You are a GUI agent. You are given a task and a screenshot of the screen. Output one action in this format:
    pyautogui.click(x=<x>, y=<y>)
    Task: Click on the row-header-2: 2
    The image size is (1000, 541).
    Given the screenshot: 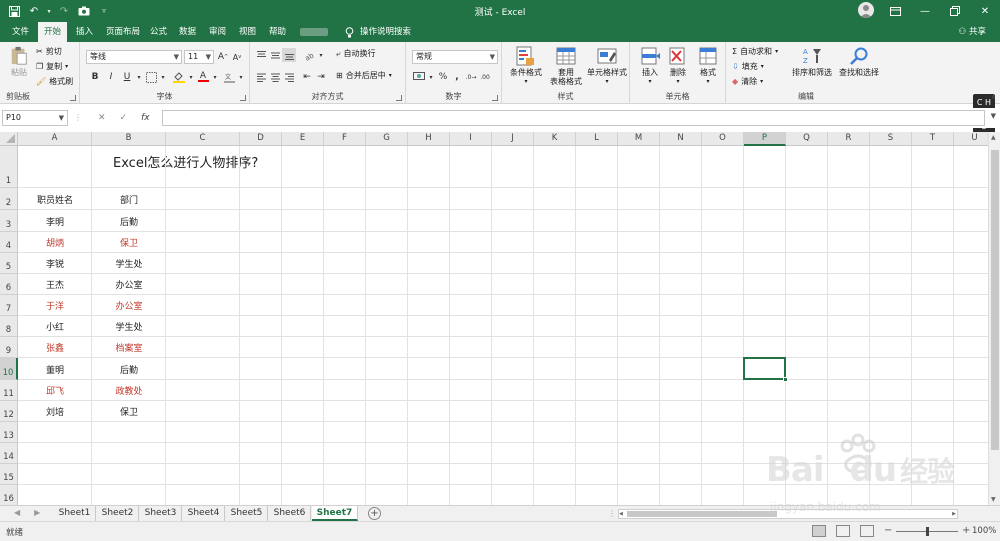 What is the action you would take?
    pyautogui.click(x=9, y=199)
    